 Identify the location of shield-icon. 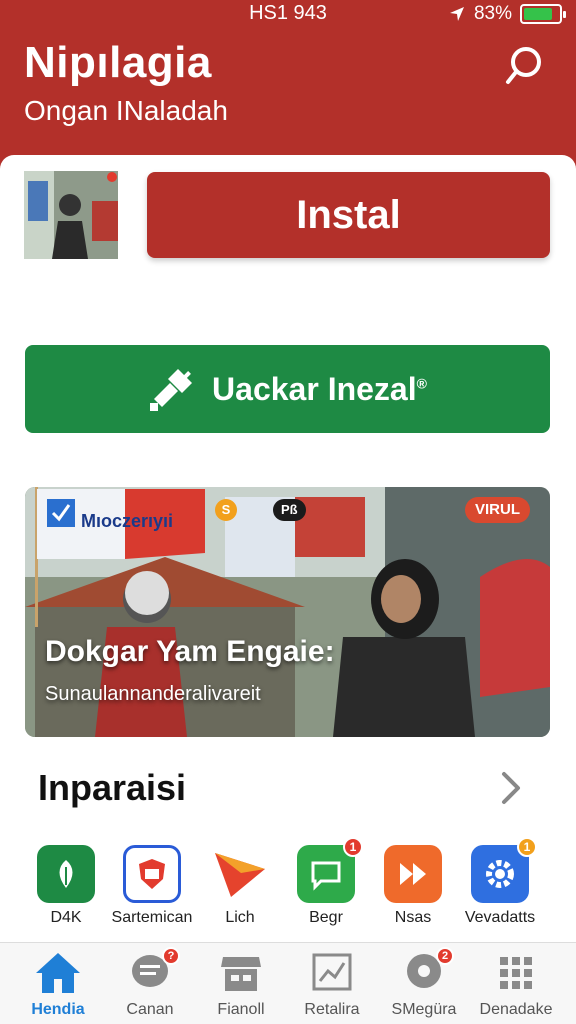
(152, 874).